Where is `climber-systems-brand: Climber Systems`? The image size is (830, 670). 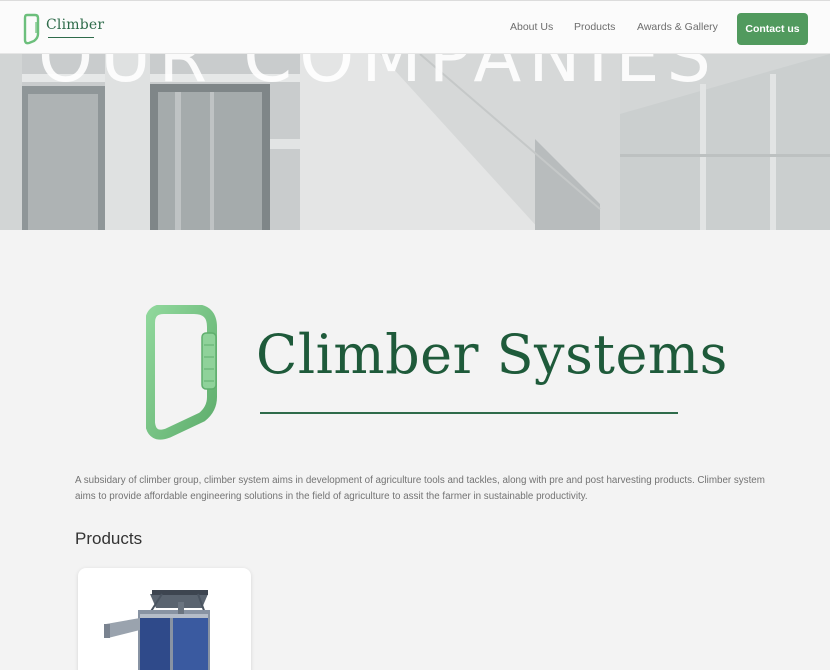 climber-systems-brand: Climber Systems is located at coordinates (436, 372).